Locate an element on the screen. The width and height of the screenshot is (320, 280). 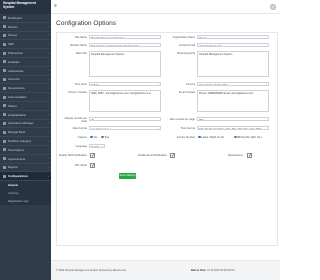
sidebar-item-medicine-category: Medicine Category ‹ is located at coordinates (25, 141).